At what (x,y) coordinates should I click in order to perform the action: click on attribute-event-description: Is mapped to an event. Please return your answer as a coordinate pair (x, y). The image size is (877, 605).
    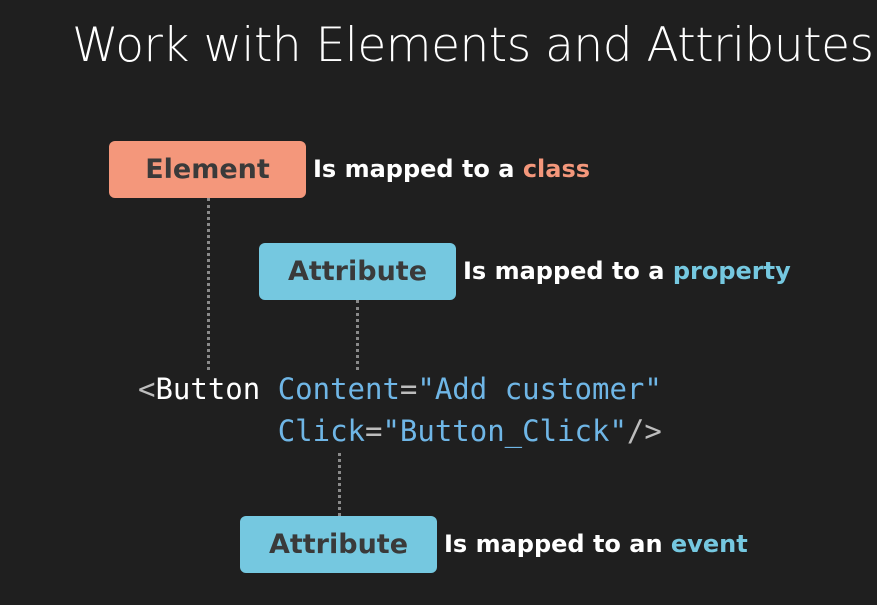
    Looking at the image, I should click on (596, 544).